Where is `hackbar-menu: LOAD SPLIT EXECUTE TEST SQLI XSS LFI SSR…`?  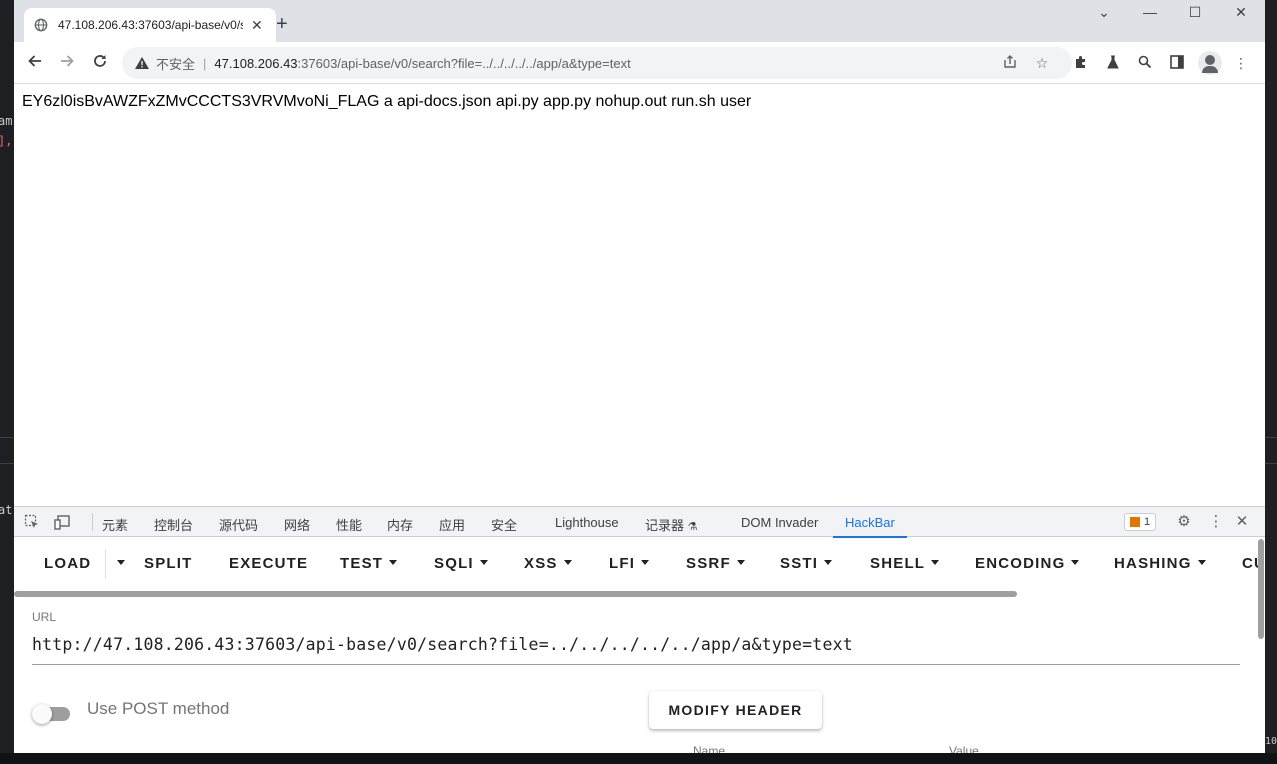 hackbar-menu: LOAD SPLIT EXECUTE TEST SQLI XSS LFI SSR… is located at coordinates (639, 564).